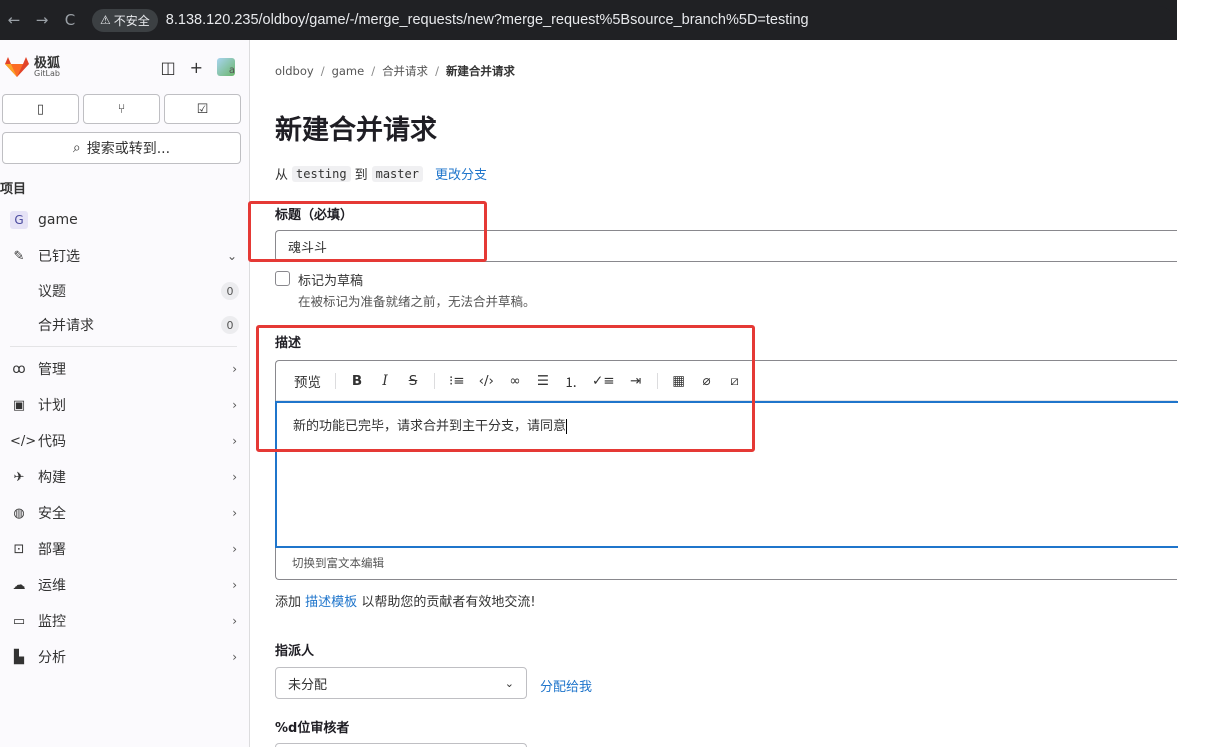 The image size is (1210, 747). Describe the element at coordinates (461, 173) in the screenshot. I see `change-branches-link: 更改分支` at that location.